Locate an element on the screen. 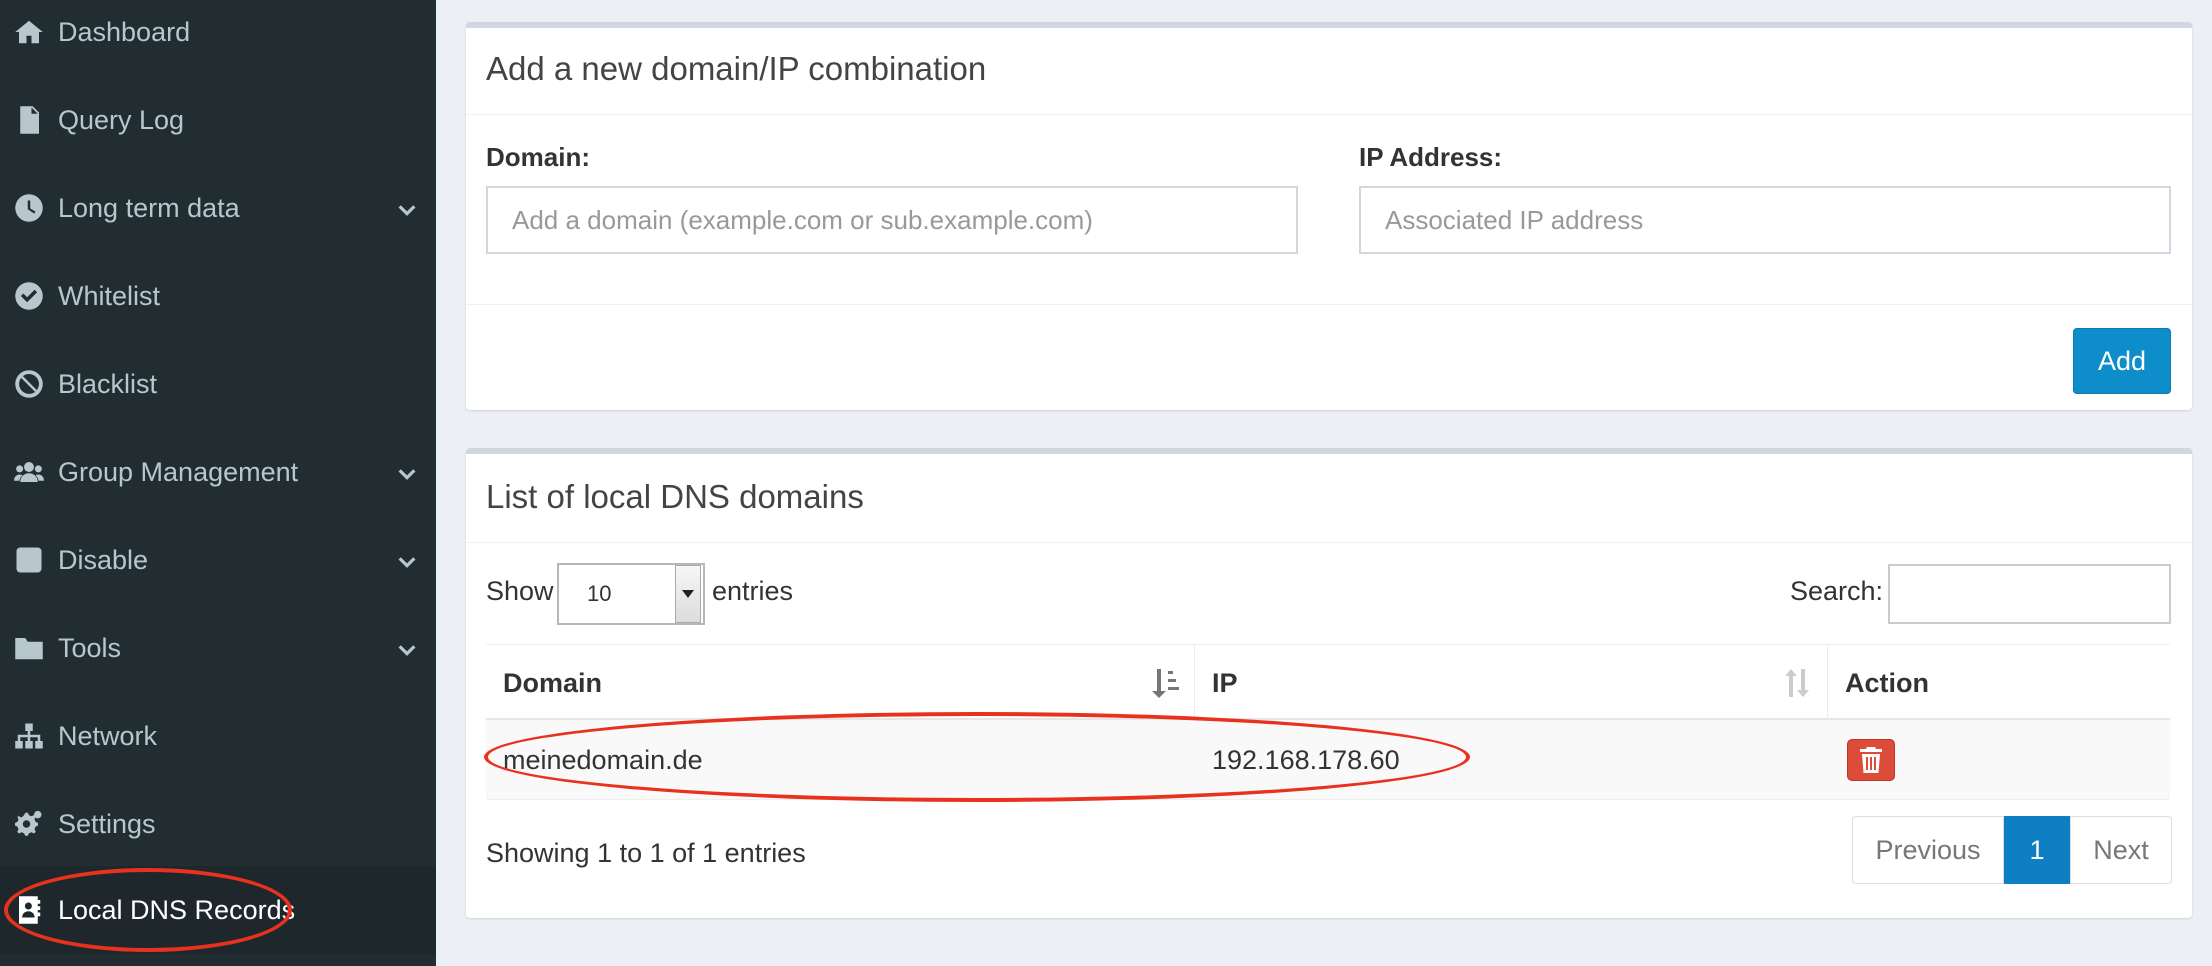 This screenshot has height=966, width=2212. add-box-title: Add a new domain/IP combination is located at coordinates (736, 68).